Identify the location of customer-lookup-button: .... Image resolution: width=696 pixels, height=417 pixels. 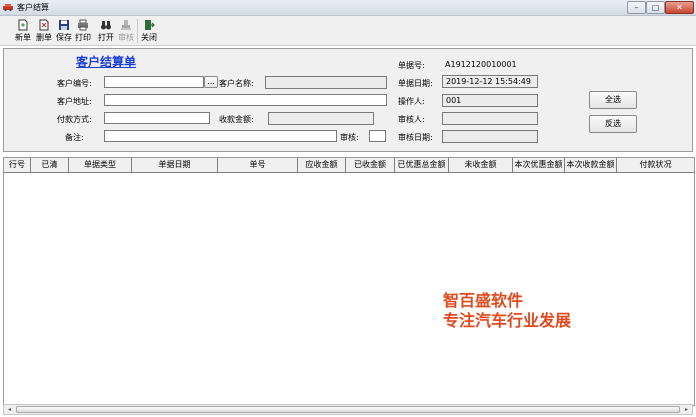
(211, 82).